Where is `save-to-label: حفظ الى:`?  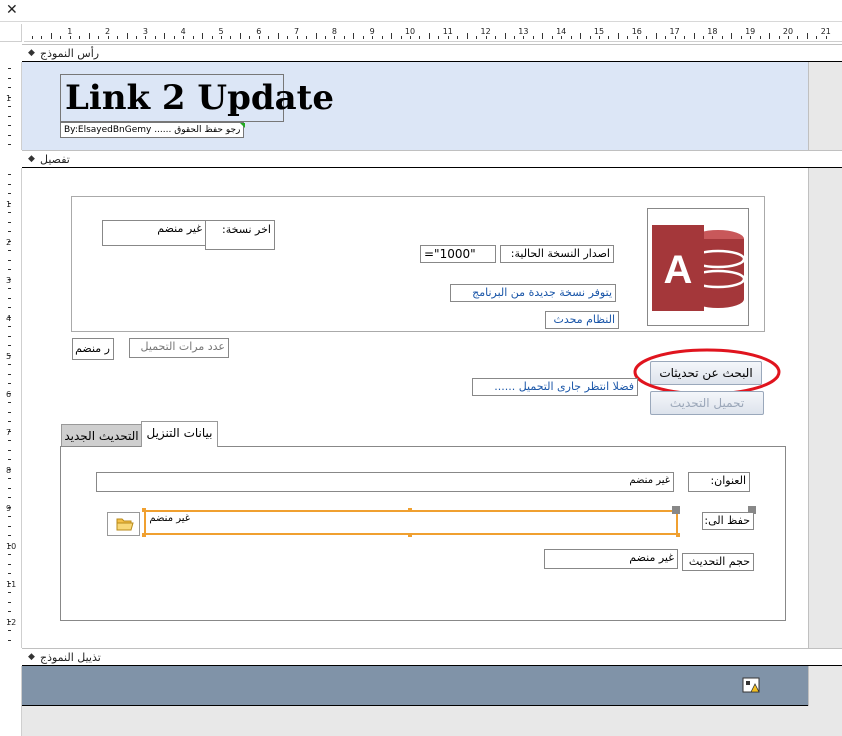
save-to-label: حفظ الى: is located at coordinates (728, 521).